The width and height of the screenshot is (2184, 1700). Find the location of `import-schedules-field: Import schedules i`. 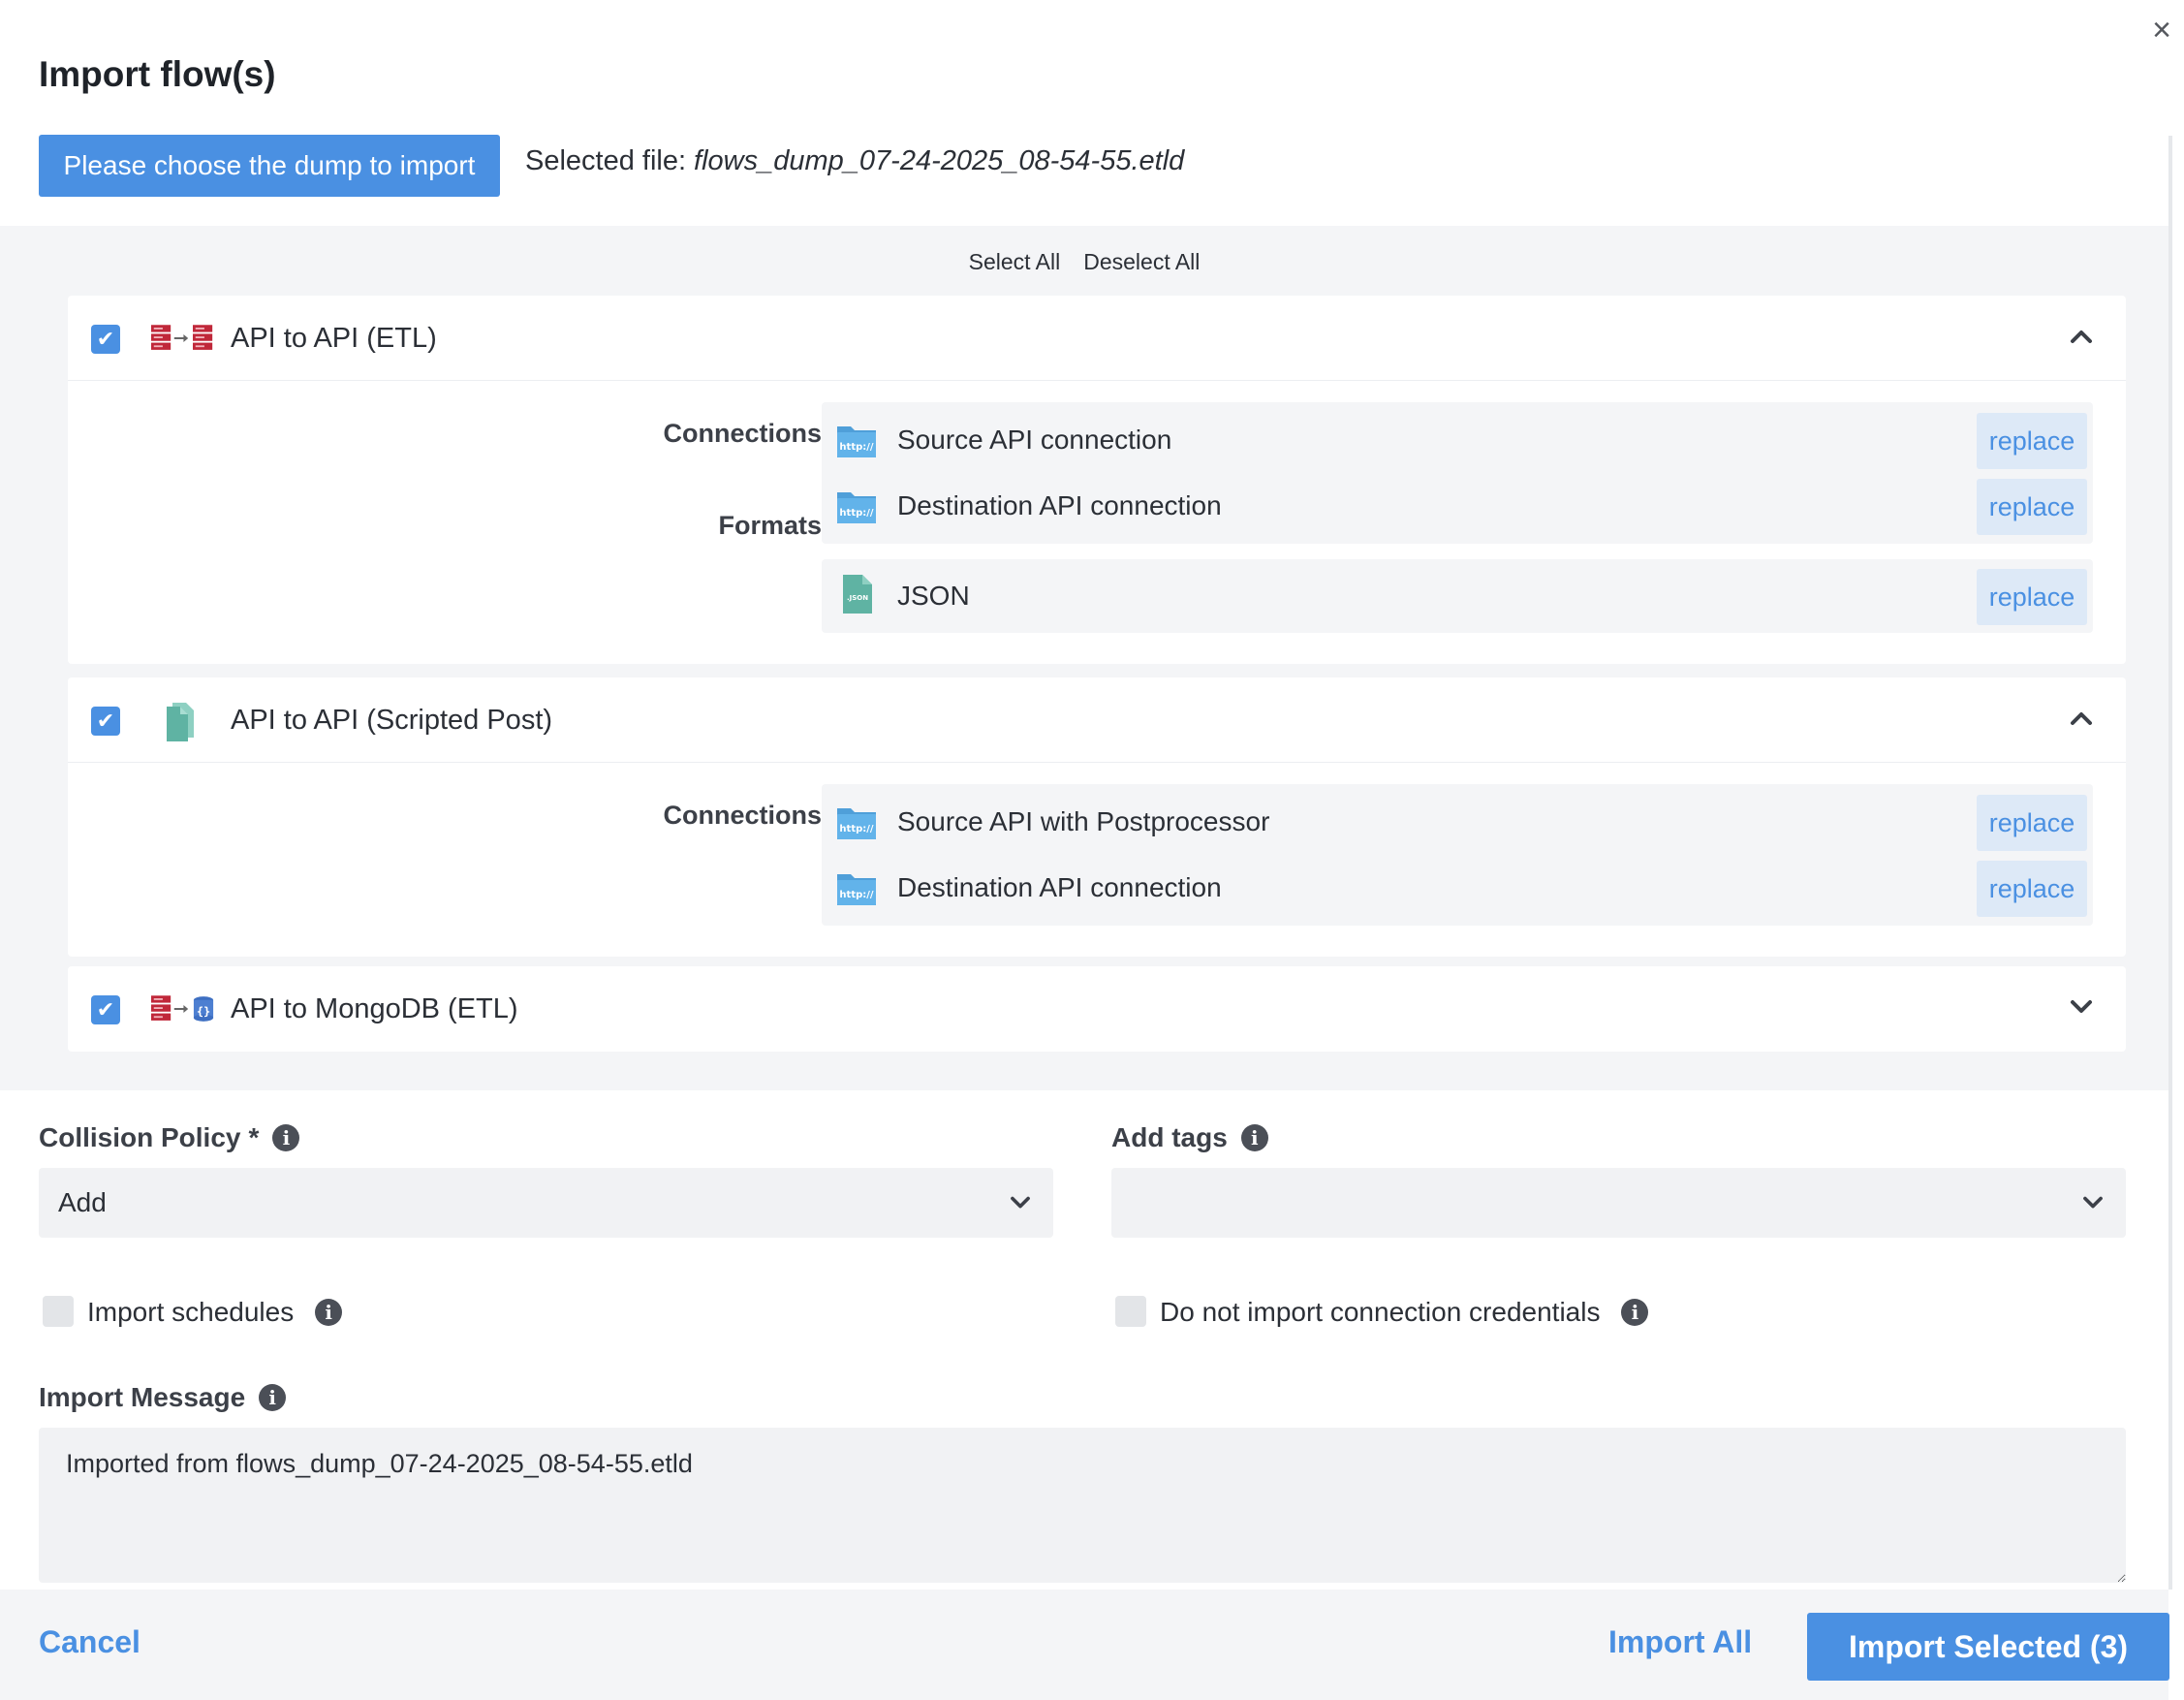

import-schedules-field: Import schedules i is located at coordinates (215, 1312).